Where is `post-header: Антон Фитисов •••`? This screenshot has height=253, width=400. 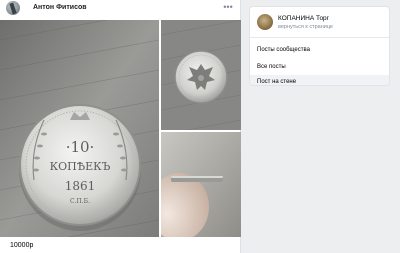
post-header: Антон Фитисов ••• is located at coordinates (120, 10).